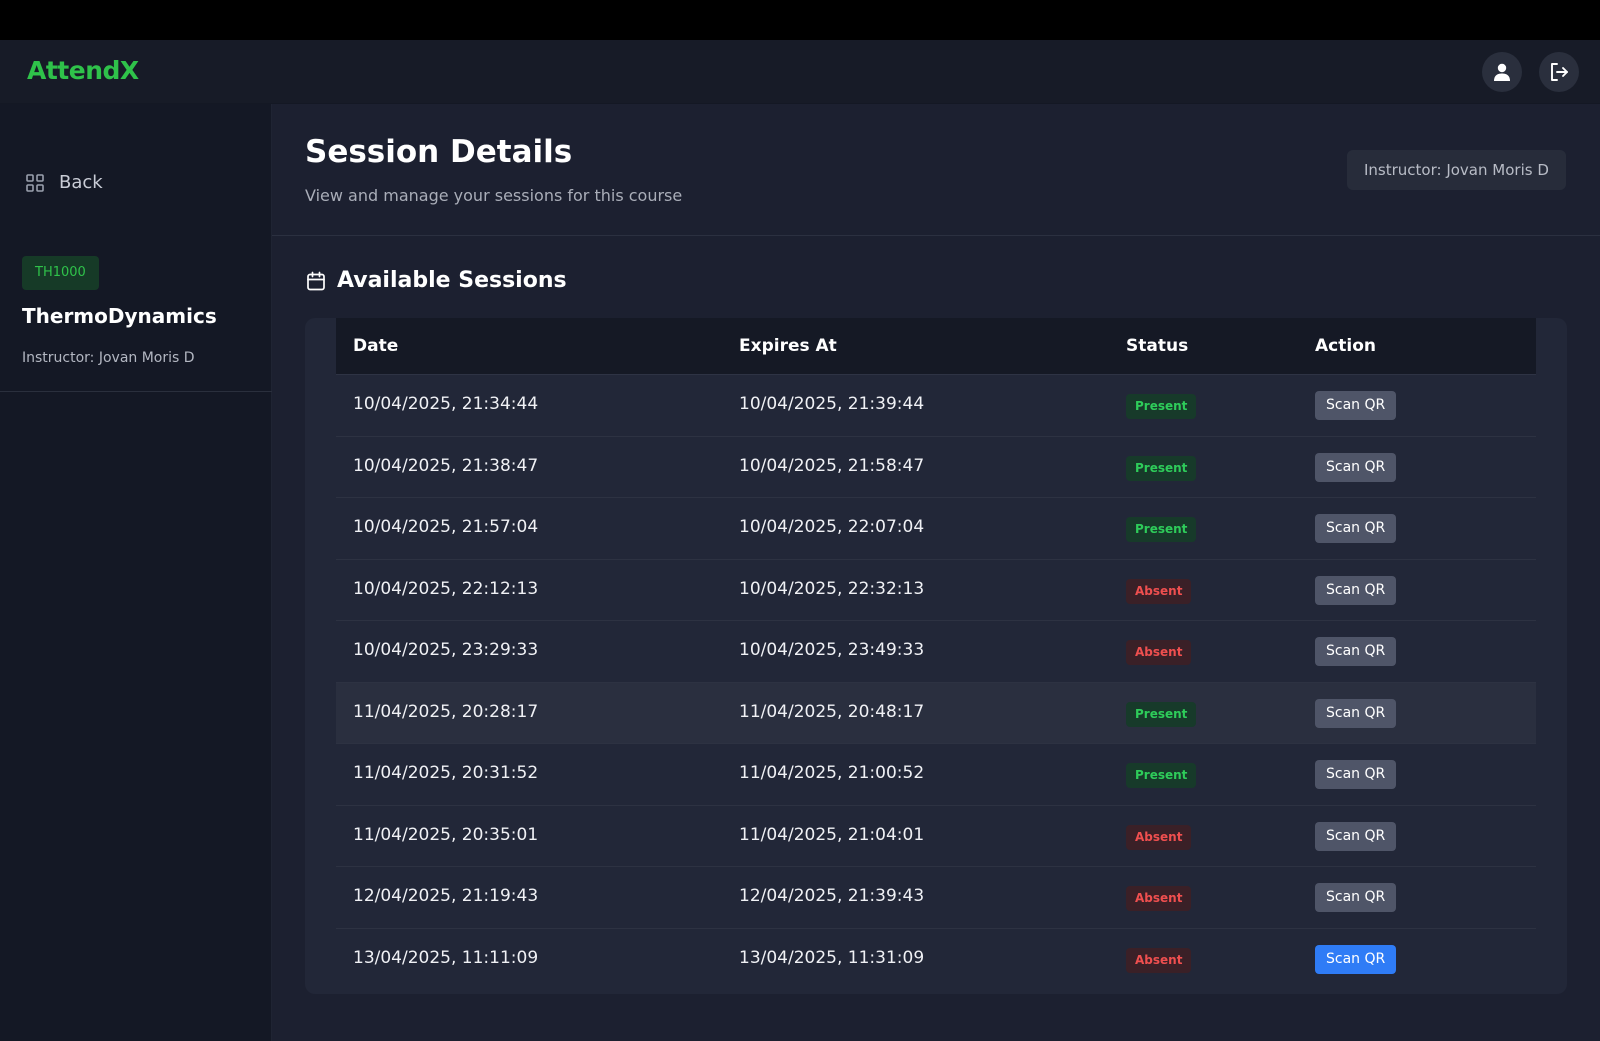  I want to click on back-link: Back, so click(64, 182).